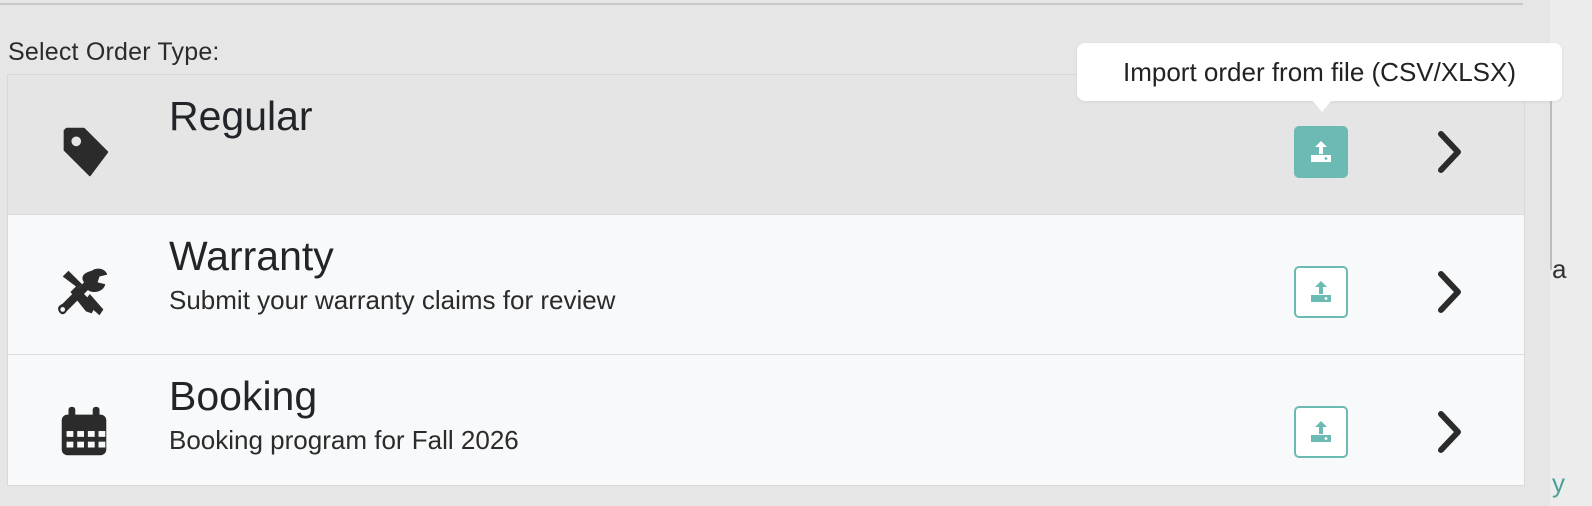 The width and height of the screenshot is (1592, 506). What do you see at coordinates (1319, 72) in the screenshot?
I see `import-tooltip: Import order from file (CSV/XLSX)` at bounding box center [1319, 72].